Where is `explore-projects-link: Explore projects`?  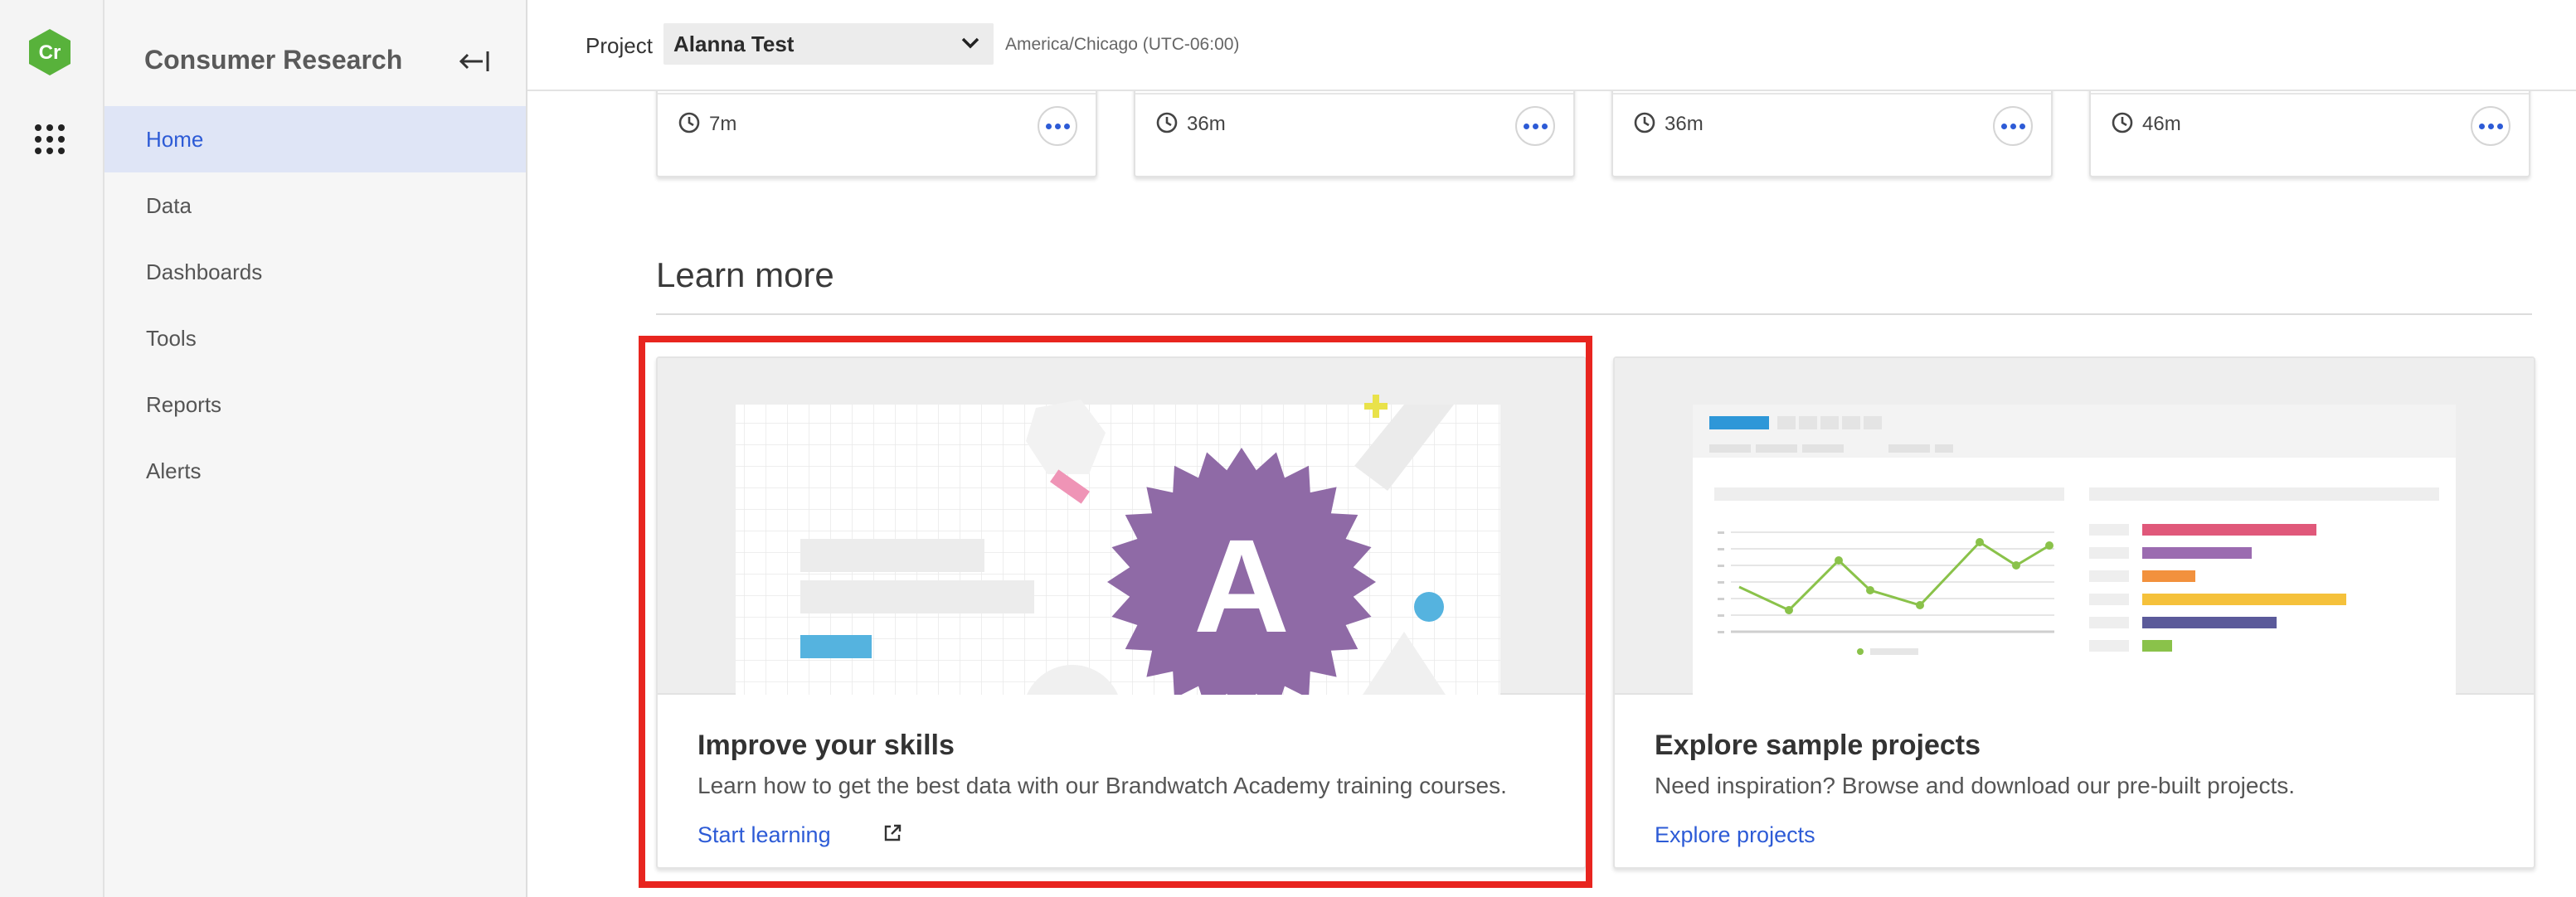 explore-projects-link: Explore projects is located at coordinates (1735, 835).